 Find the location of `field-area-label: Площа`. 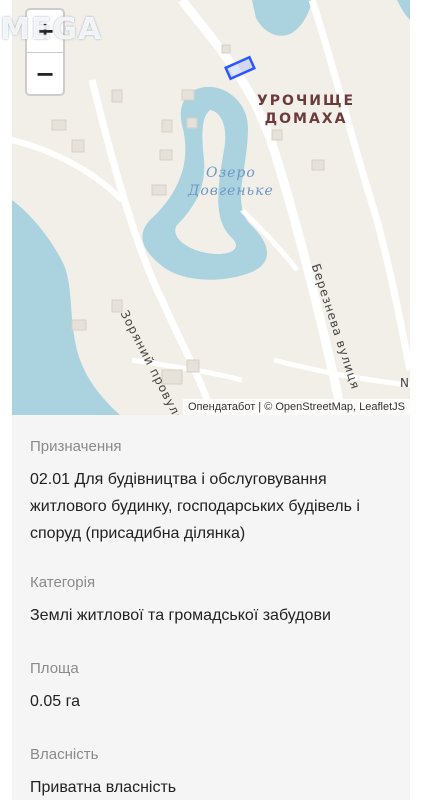

field-area-label: Площа is located at coordinates (54, 668).